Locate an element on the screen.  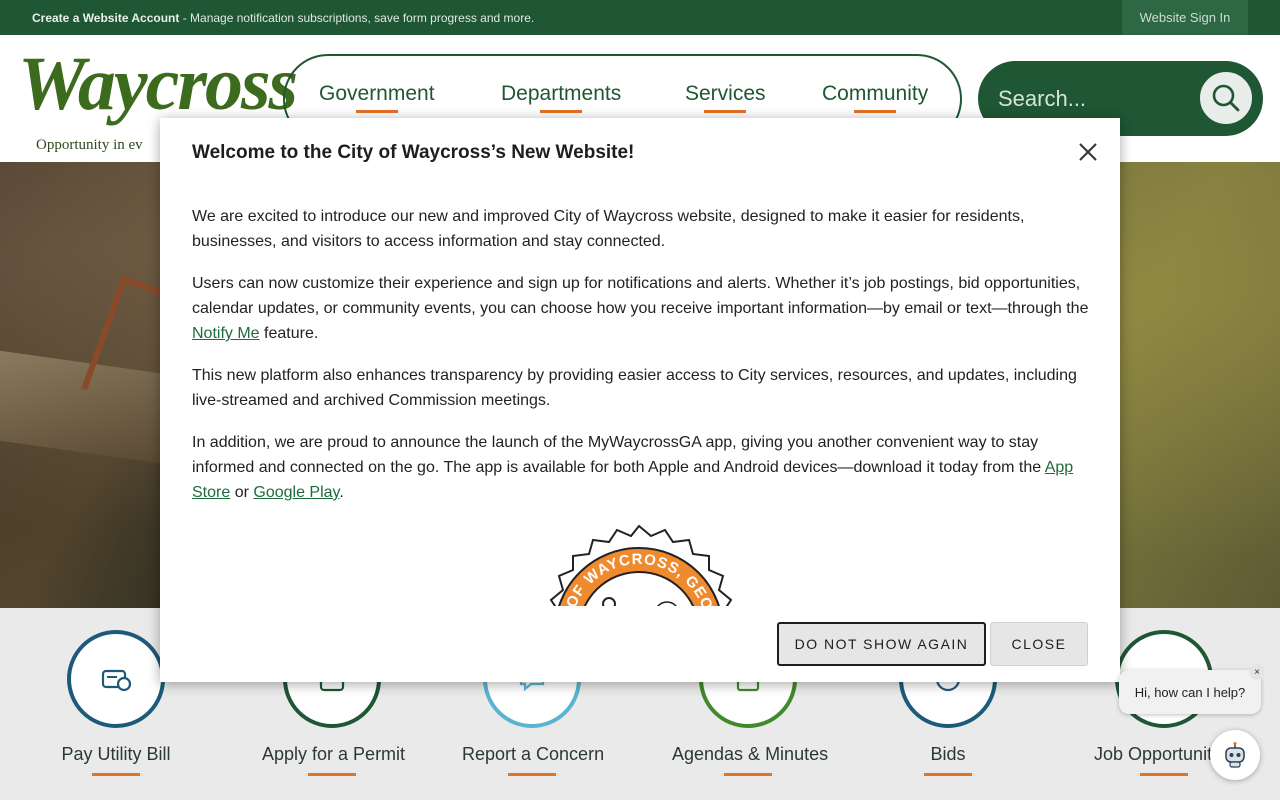
do-not-show-again-button: DO NOT SHOW AGAIN is located at coordinates (881, 644).